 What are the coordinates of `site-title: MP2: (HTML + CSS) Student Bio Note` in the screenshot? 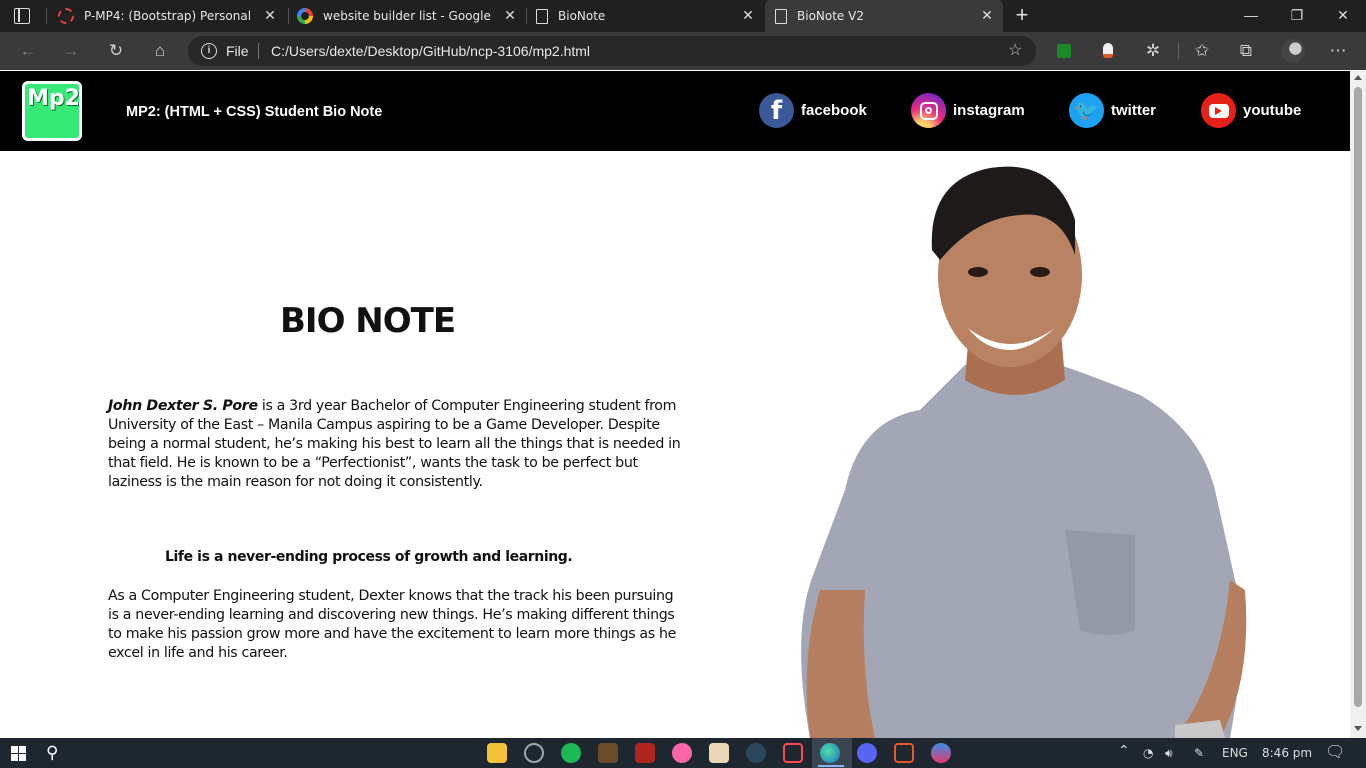 It's located at (254, 112).